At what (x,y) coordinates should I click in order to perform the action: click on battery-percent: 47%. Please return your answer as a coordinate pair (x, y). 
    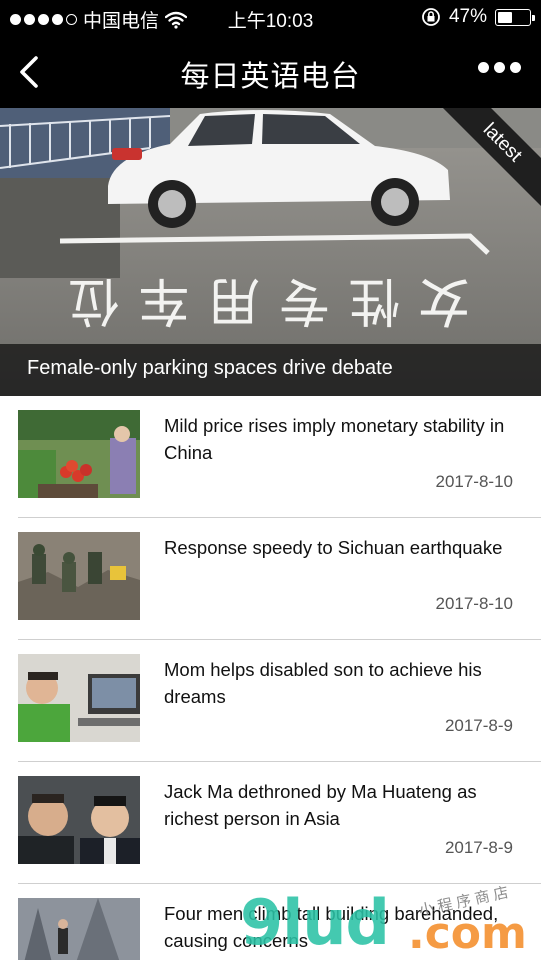
    Looking at the image, I should click on (467, 16).